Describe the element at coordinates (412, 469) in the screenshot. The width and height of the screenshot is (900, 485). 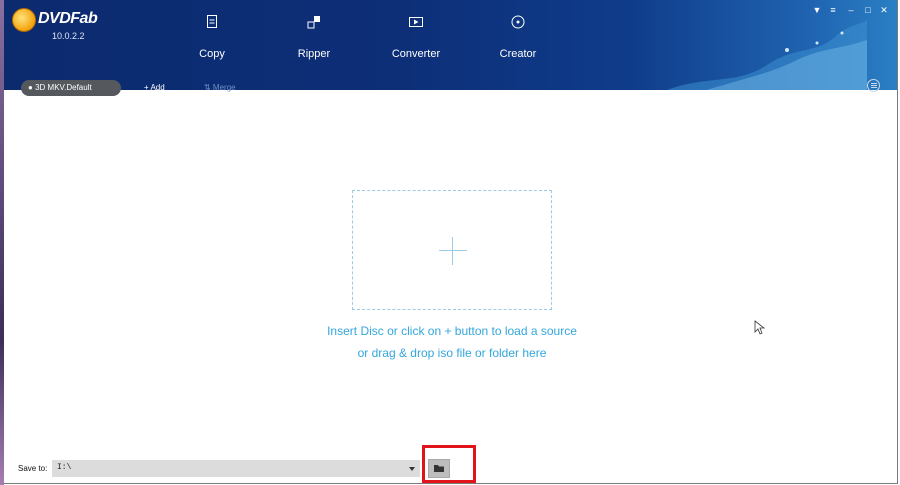
I see `chevron-down-icon` at that location.